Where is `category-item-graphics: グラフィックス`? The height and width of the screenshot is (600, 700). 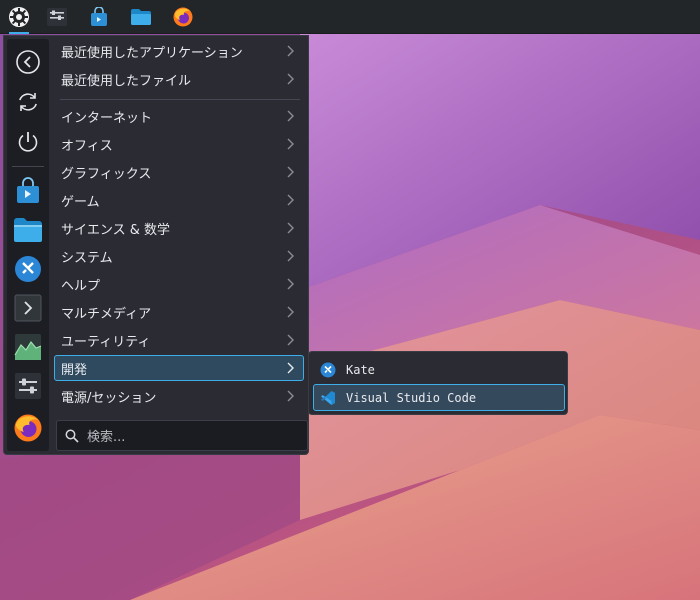
category-item-graphics: グラフィックス is located at coordinates (179, 172).